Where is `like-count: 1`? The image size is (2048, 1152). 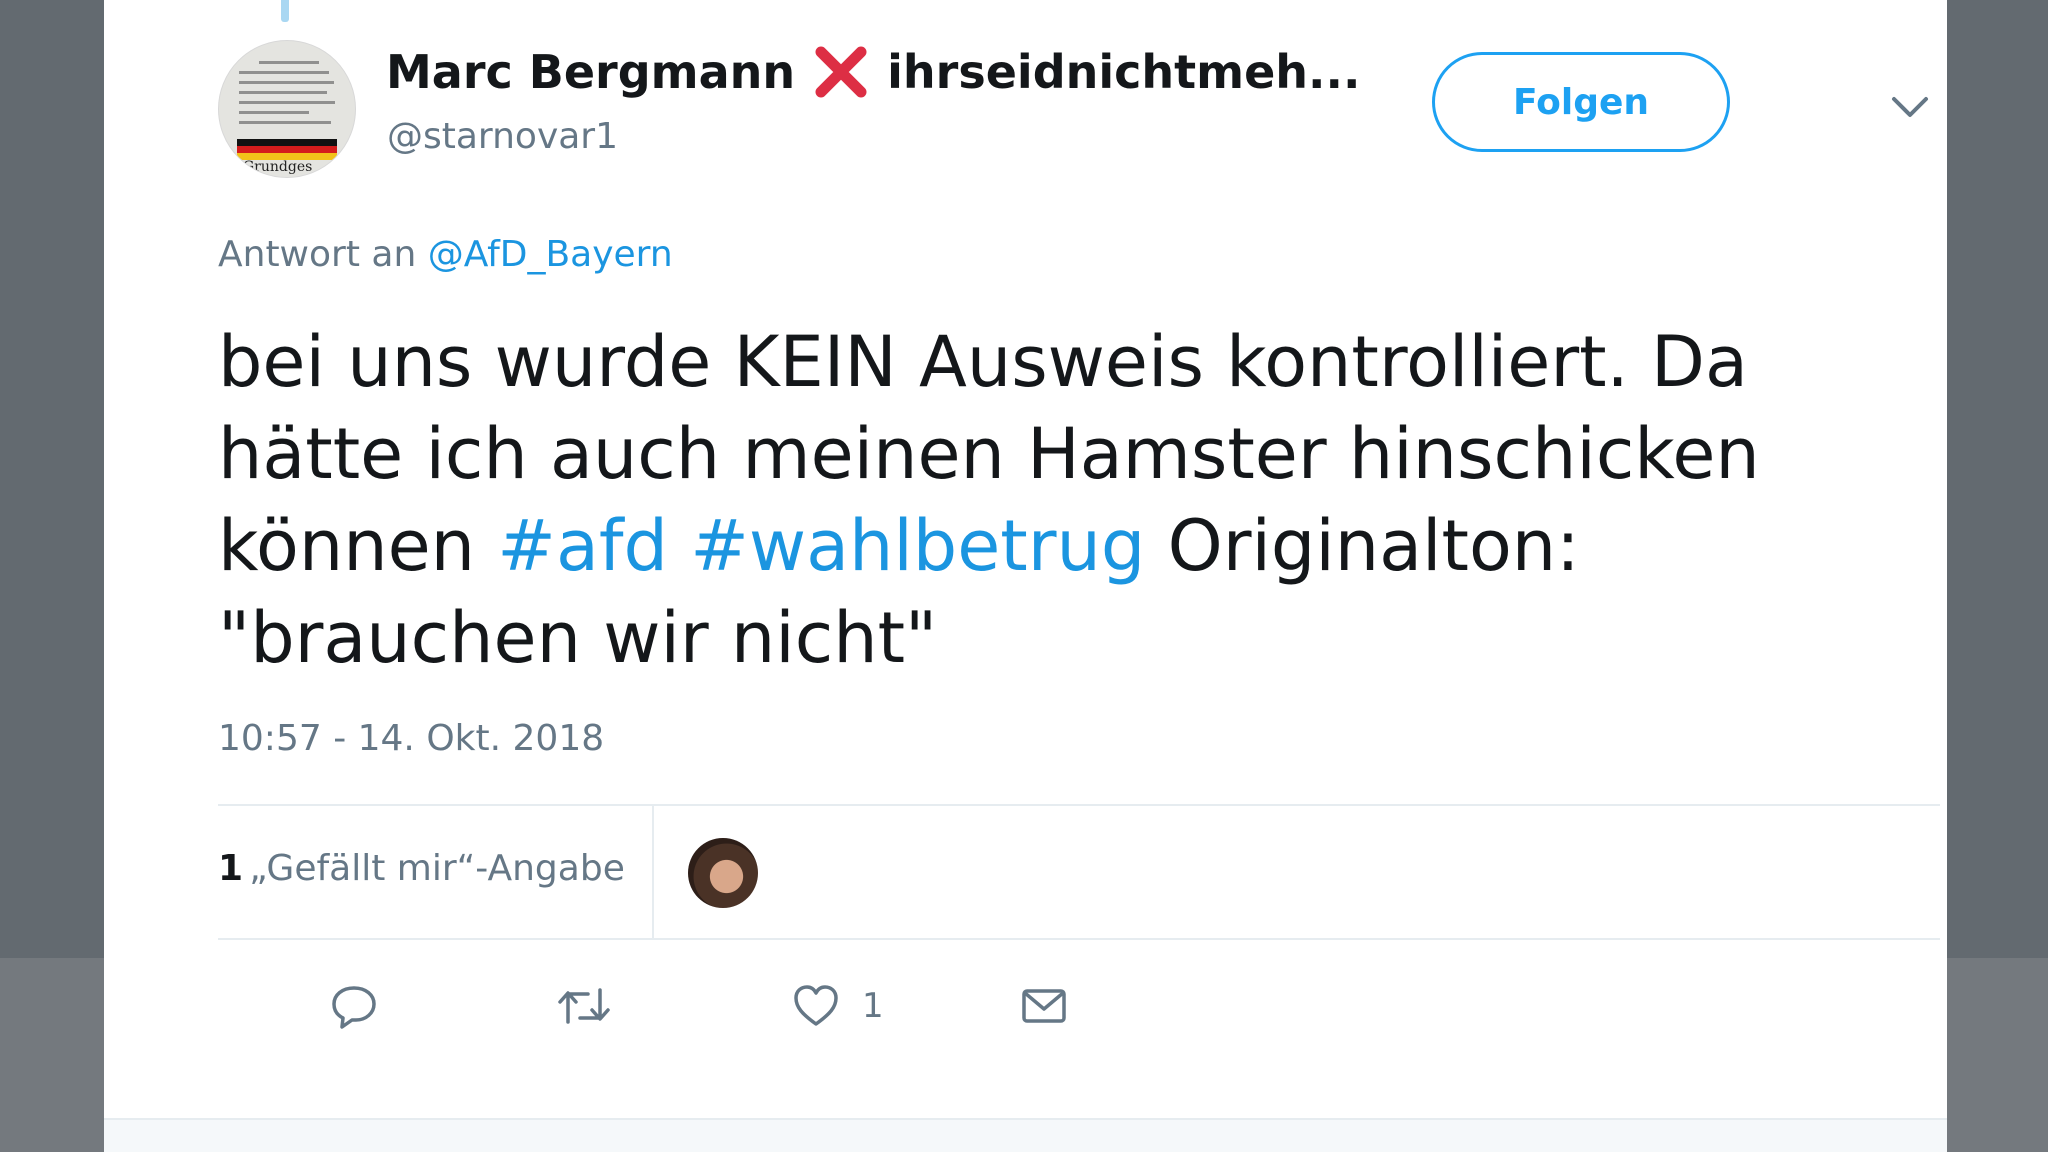
like-count: 1 is located at coordinates (873, 1006).